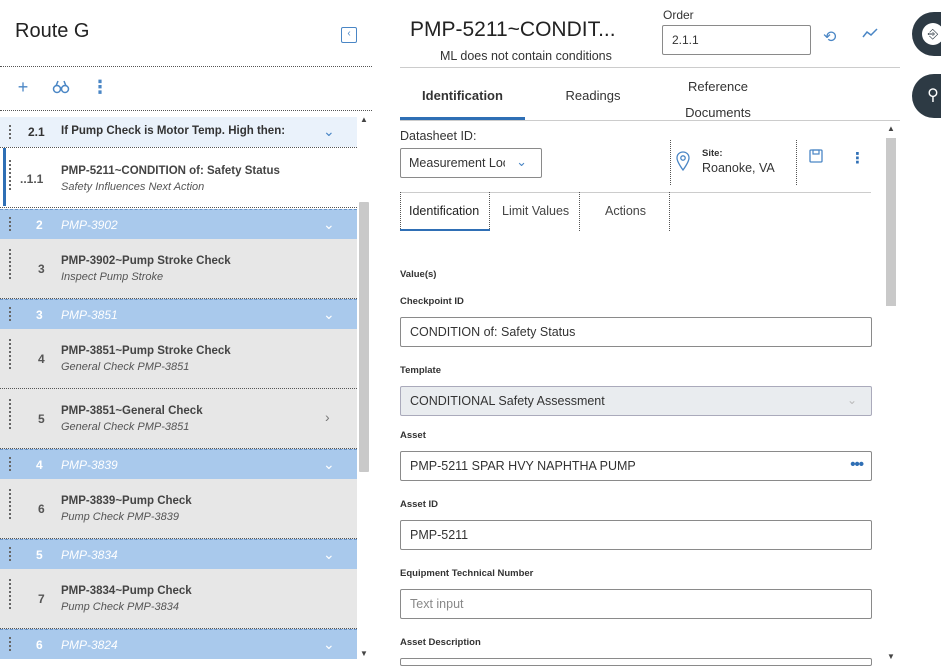  What do you see at coordinates (636, 535) in the screenshot?
I see `asset-id-field: PMP-5211` at bounding box center [636, 535].